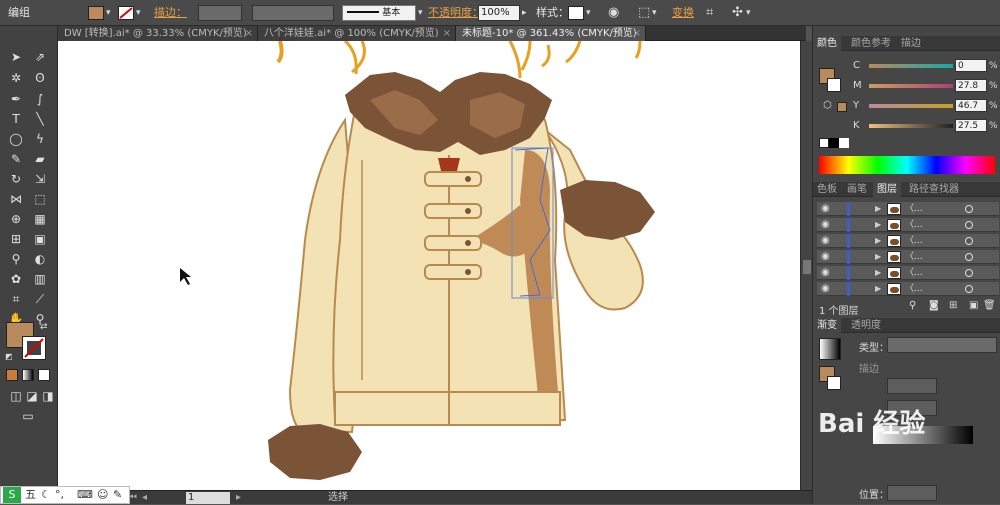 This screenshot has width=1000, height=505. I want to click on line-tool-icon: ╲, so click(40, 119).